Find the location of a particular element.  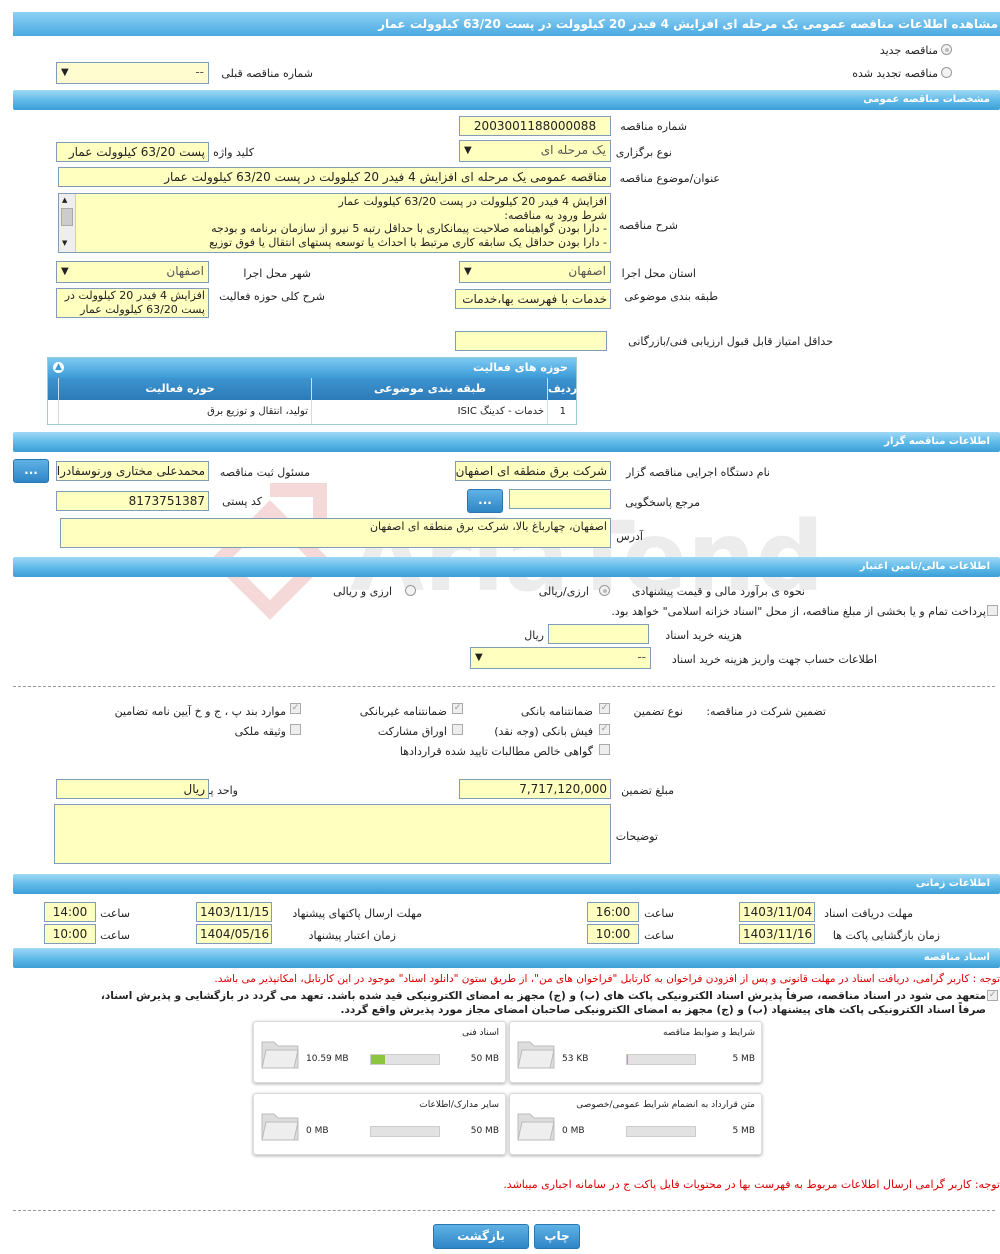

prev-number-select: -- ▼ is located at coordinates (132, 73).